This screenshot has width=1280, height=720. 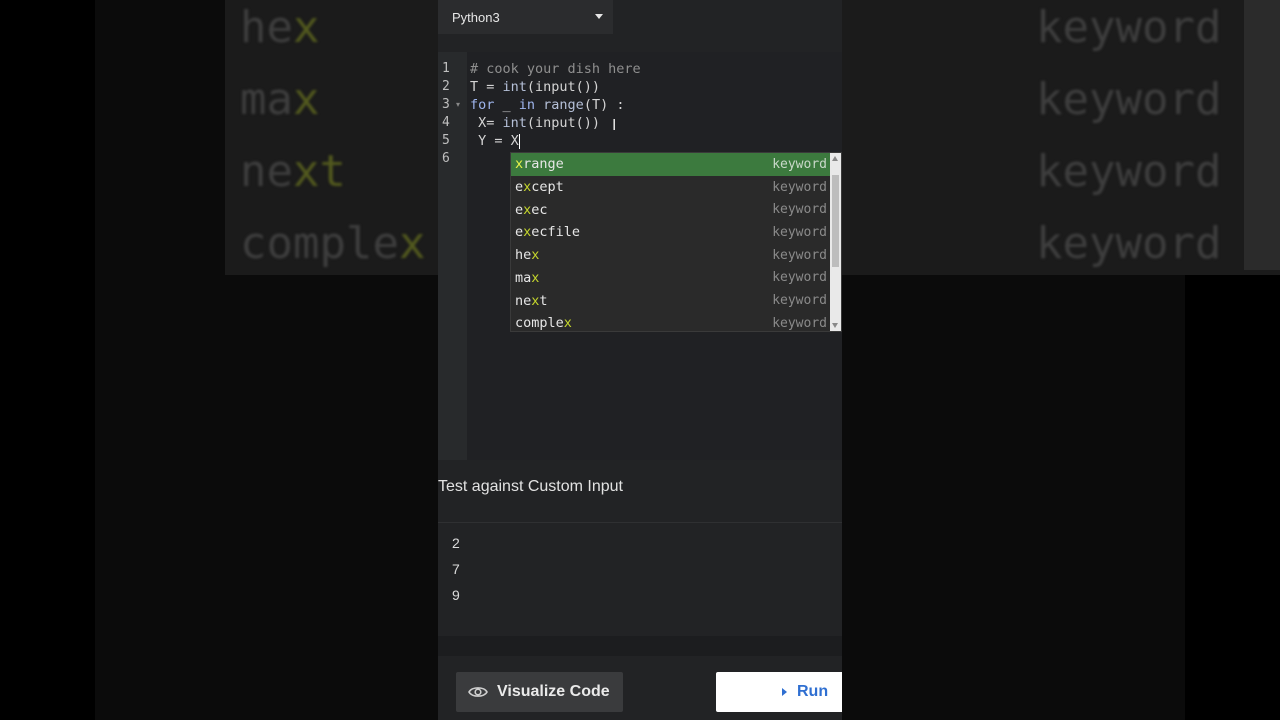 What do you see at coordinates (547, 105) in the screenshot?
I see `code-line: for _ in range(T) :` at bounding box center [547, 105].